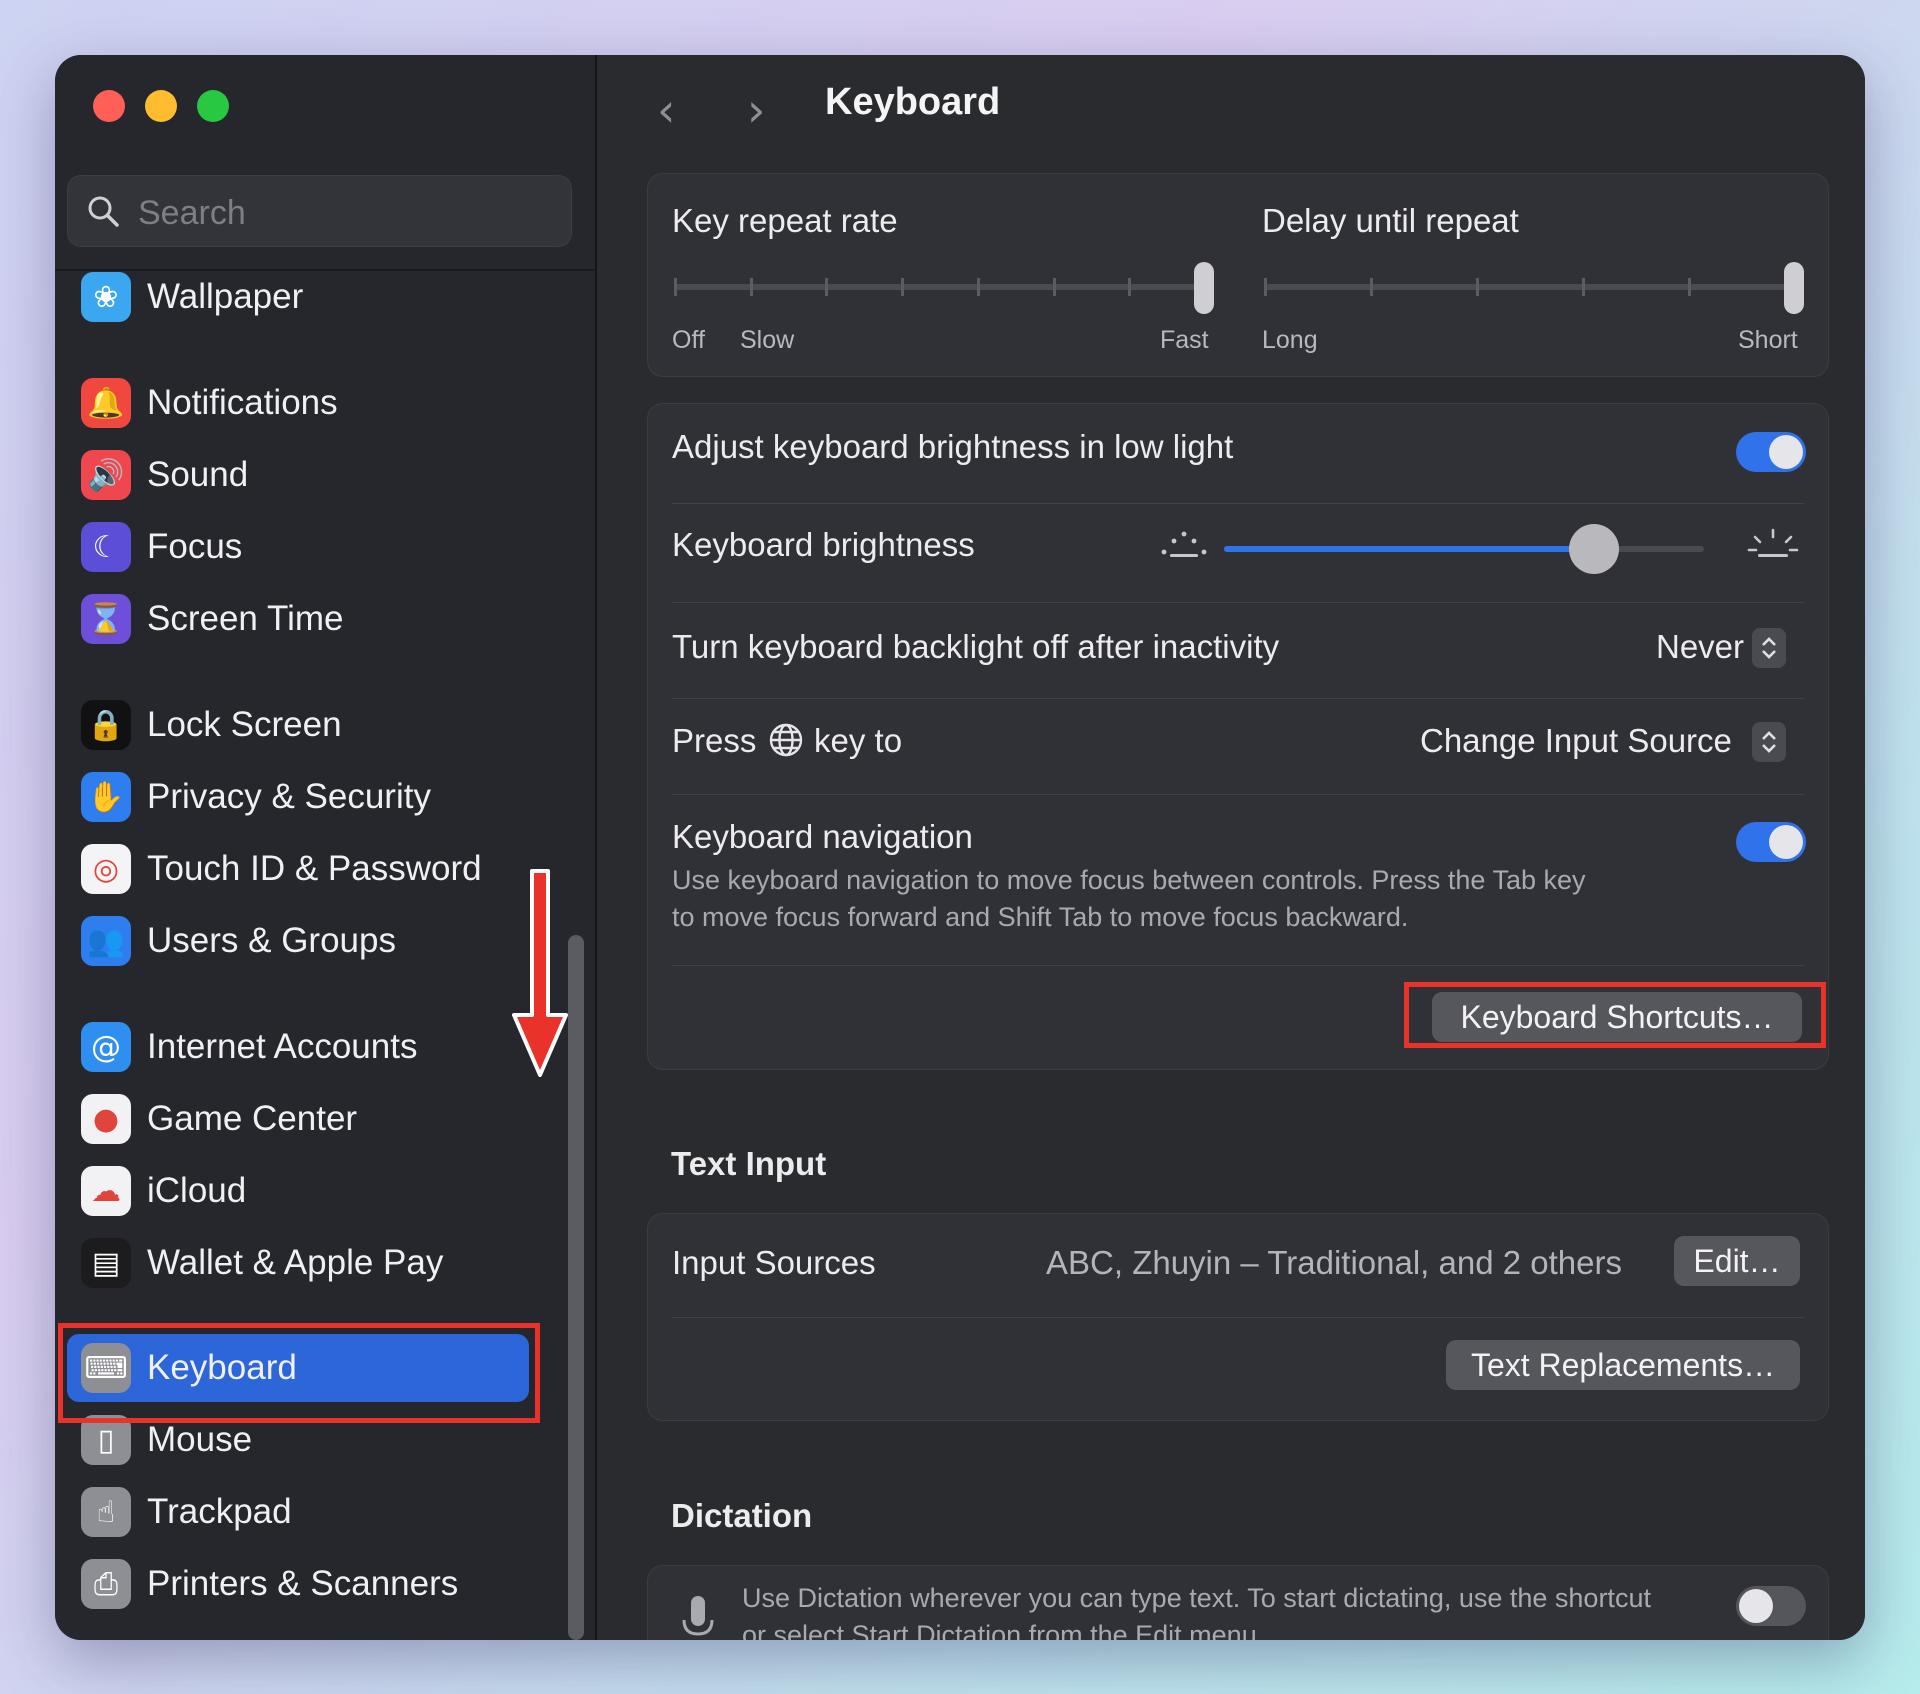 The image size is (1920, 1694). Describe the element at coordinates (106, 869) in the screenshot. I see `fingerprint-icon: ◎` at that location.